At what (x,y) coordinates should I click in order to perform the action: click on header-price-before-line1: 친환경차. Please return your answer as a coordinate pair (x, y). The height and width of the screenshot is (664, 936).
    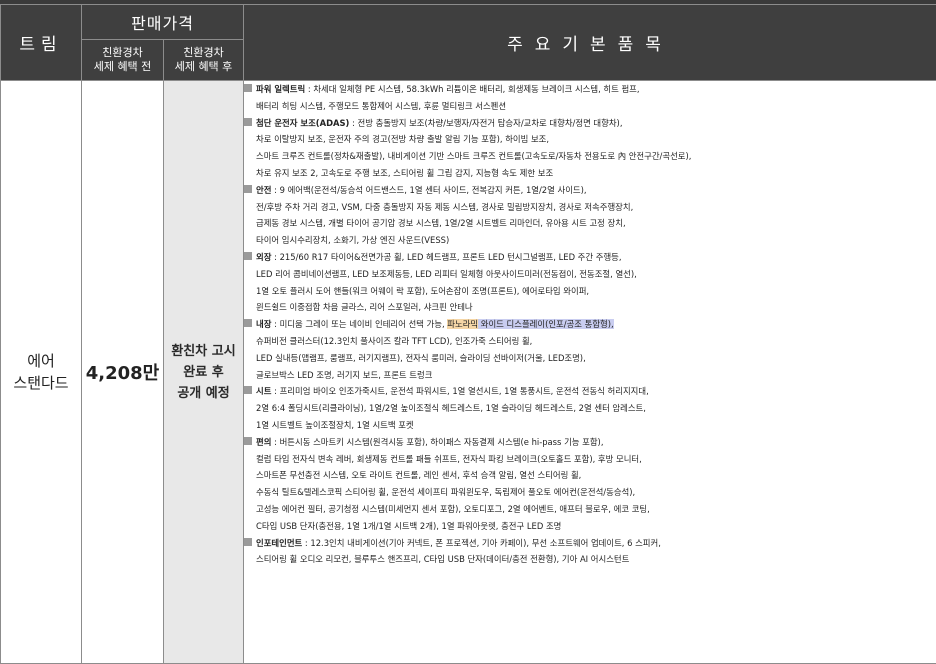
    Looking at the image, I should click on (122, 53).